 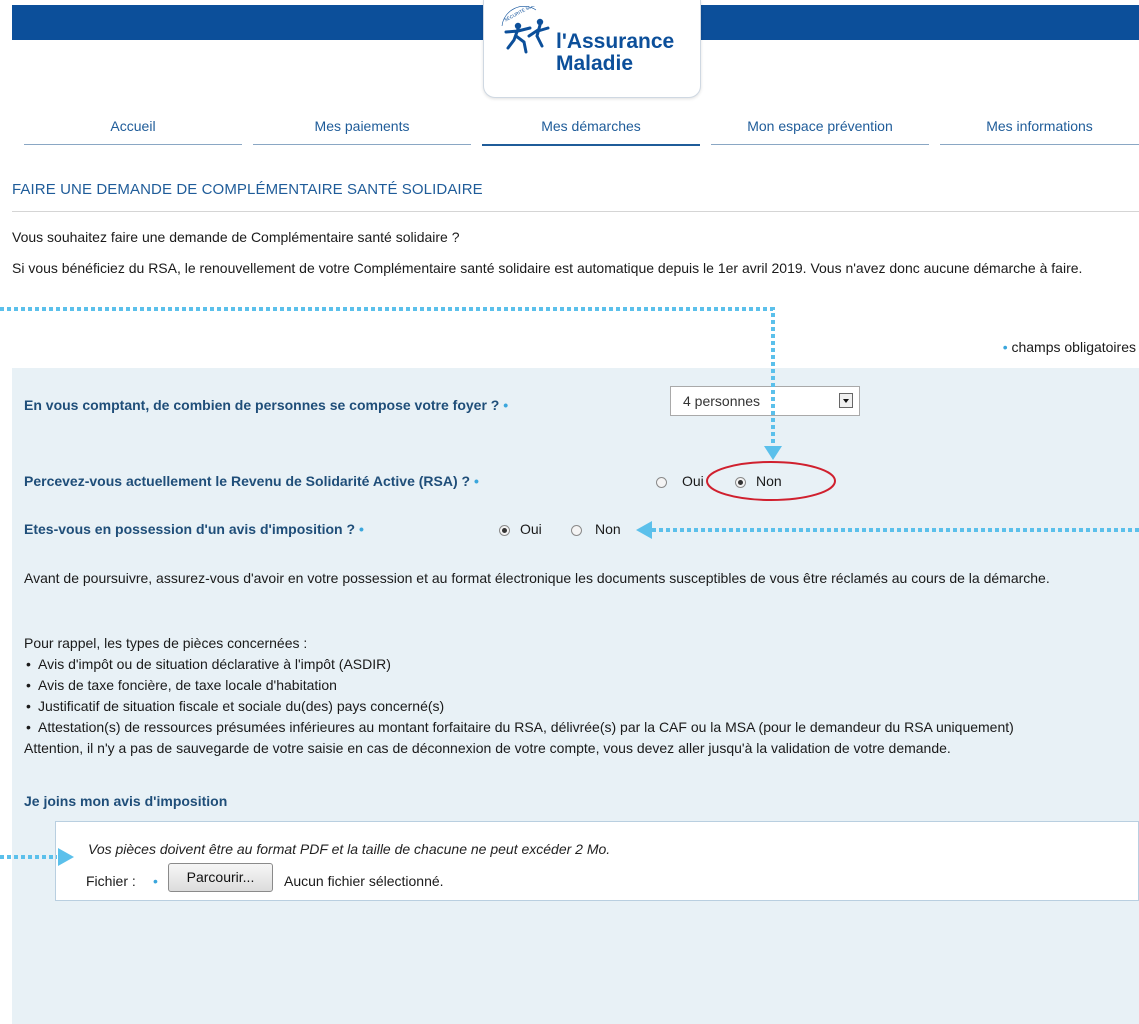 I want to click on nav-item-mes-informations: Mes informations, so click(x=1039, y=131).